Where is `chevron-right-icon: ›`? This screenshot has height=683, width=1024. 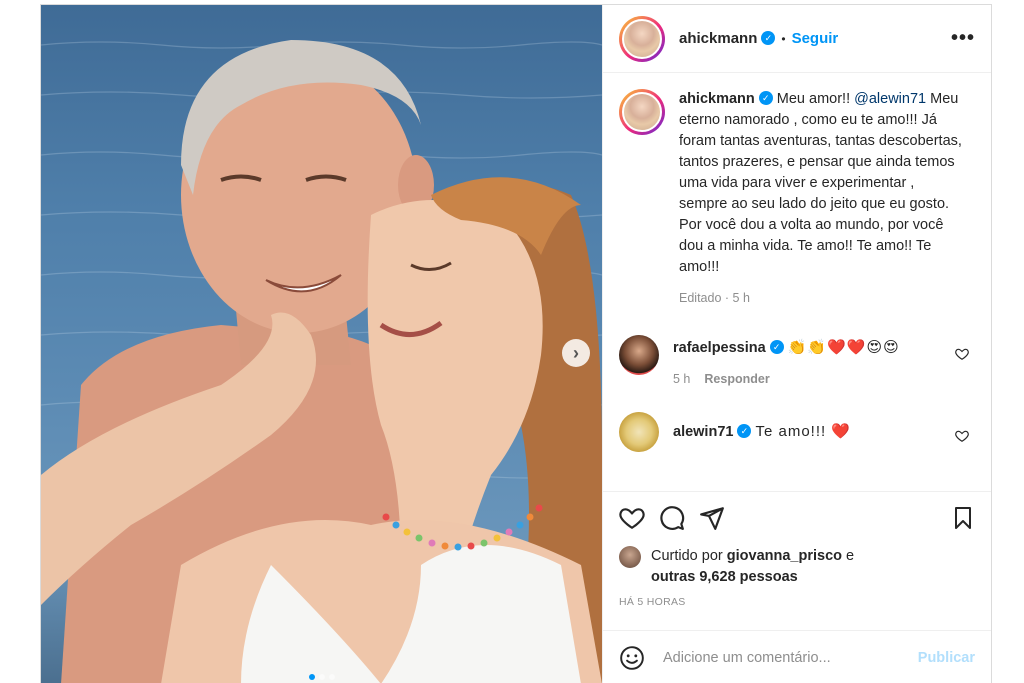 chevron-right-icon: › is located at coordinates (576, 352).